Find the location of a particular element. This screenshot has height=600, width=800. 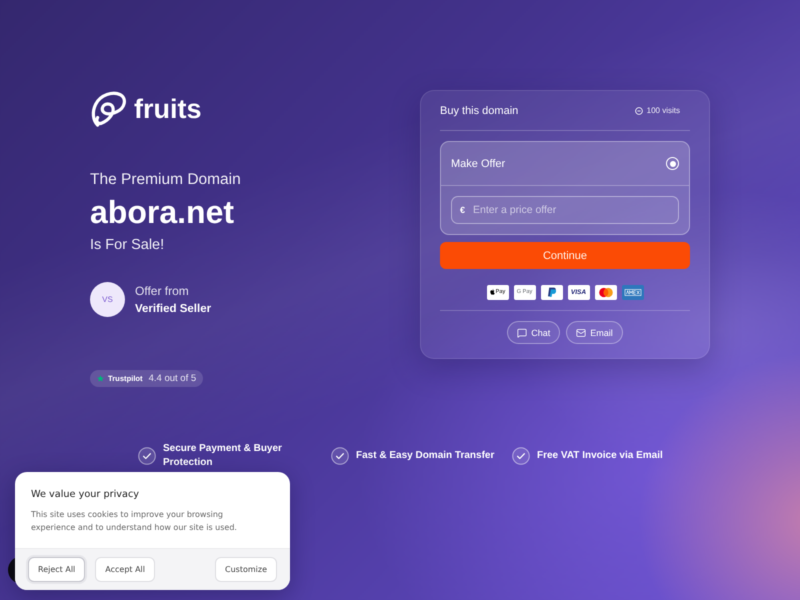

feature-text: Free VAT Invoice via Email is located at coordinates (600, 456).